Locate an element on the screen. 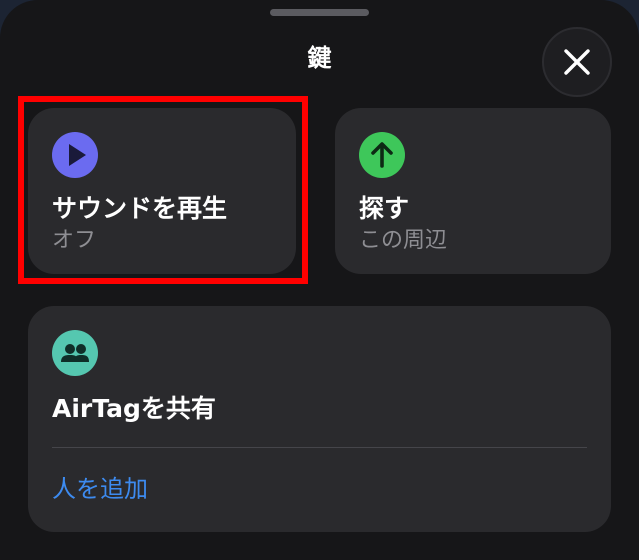 The image size is (639, 560). arrow-up-icon is located at coordinates (382, 155).